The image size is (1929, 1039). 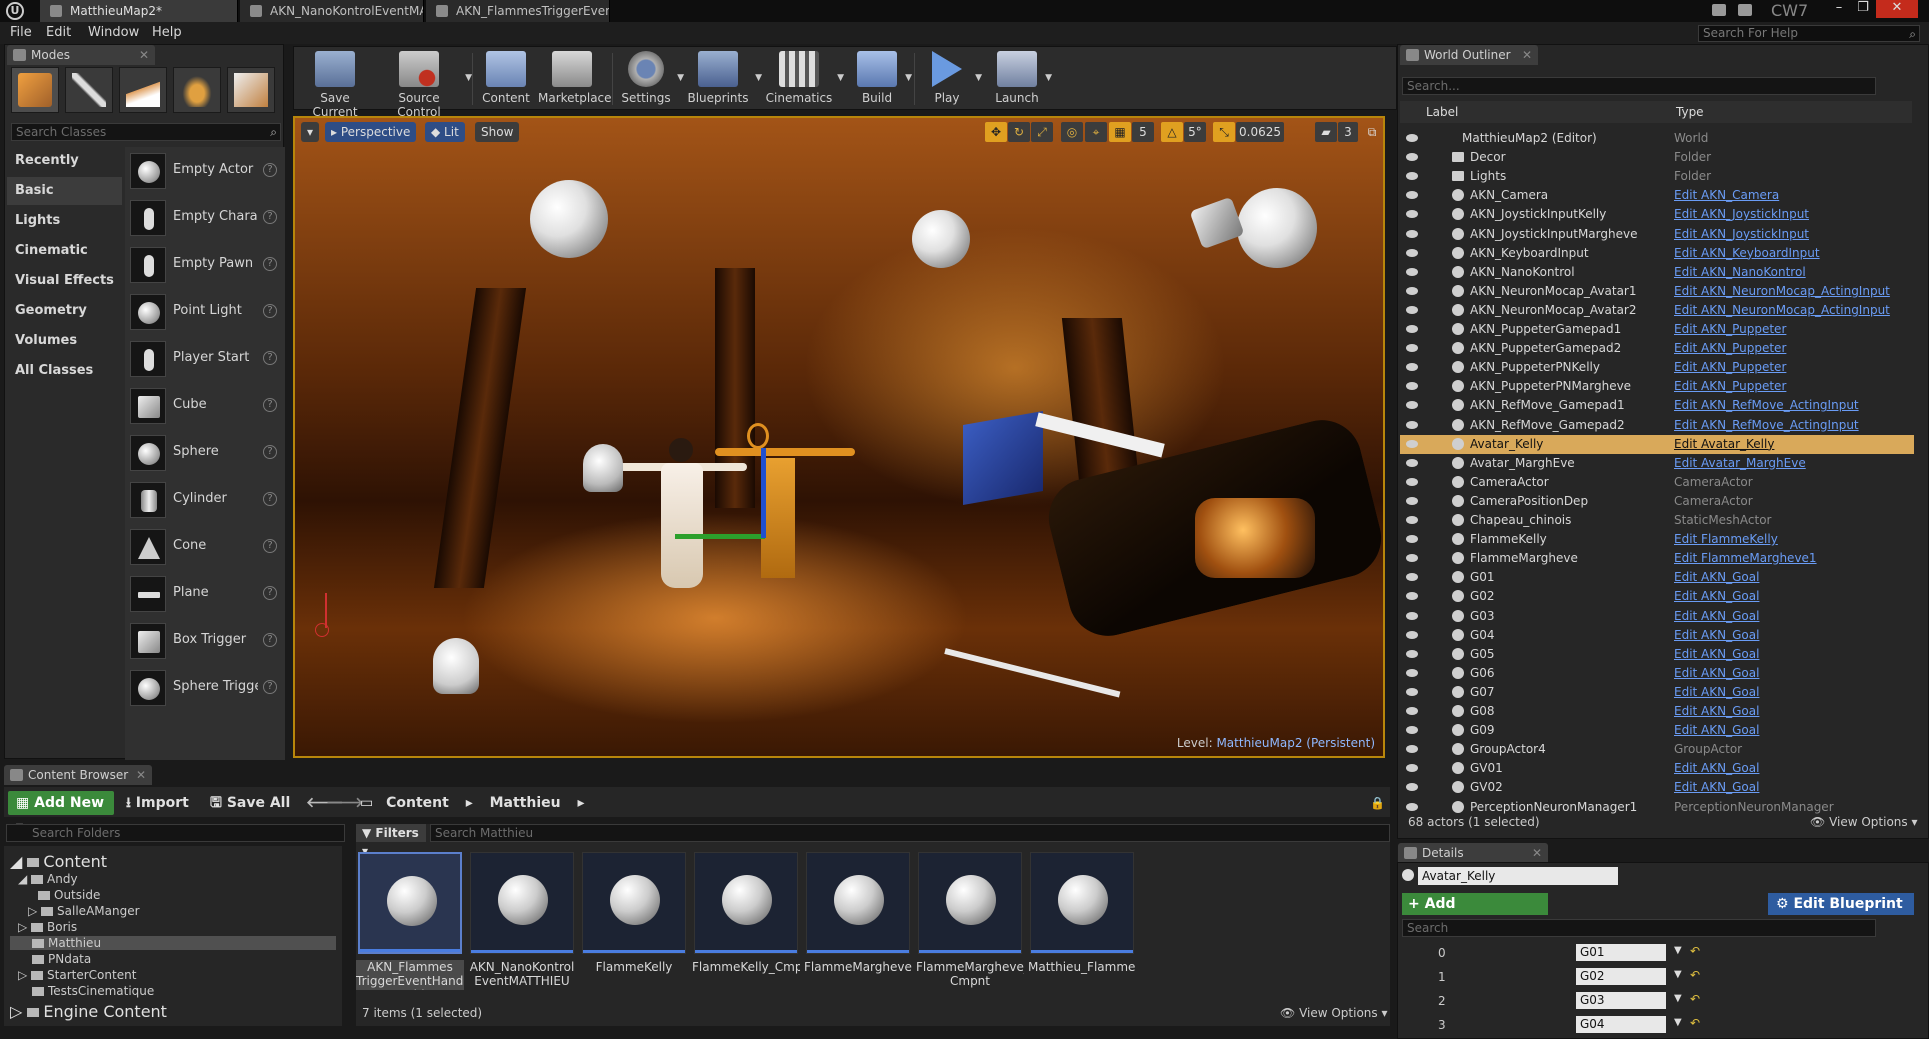 What do you see at coordinates (1657, 329) in the screenshot?
I see `outliner-row: AKN_PuppeterGamepad1 Edit AKN_Puppeter` at bounding box center [1657, 329].